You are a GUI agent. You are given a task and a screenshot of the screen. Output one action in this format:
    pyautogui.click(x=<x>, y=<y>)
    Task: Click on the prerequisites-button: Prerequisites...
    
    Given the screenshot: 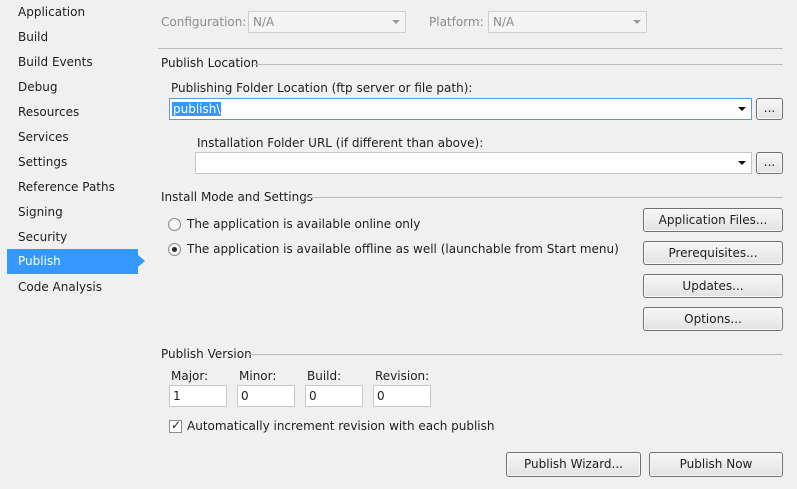 What is the action you would take?
    pyautogui.click(x=713, y=253)
    